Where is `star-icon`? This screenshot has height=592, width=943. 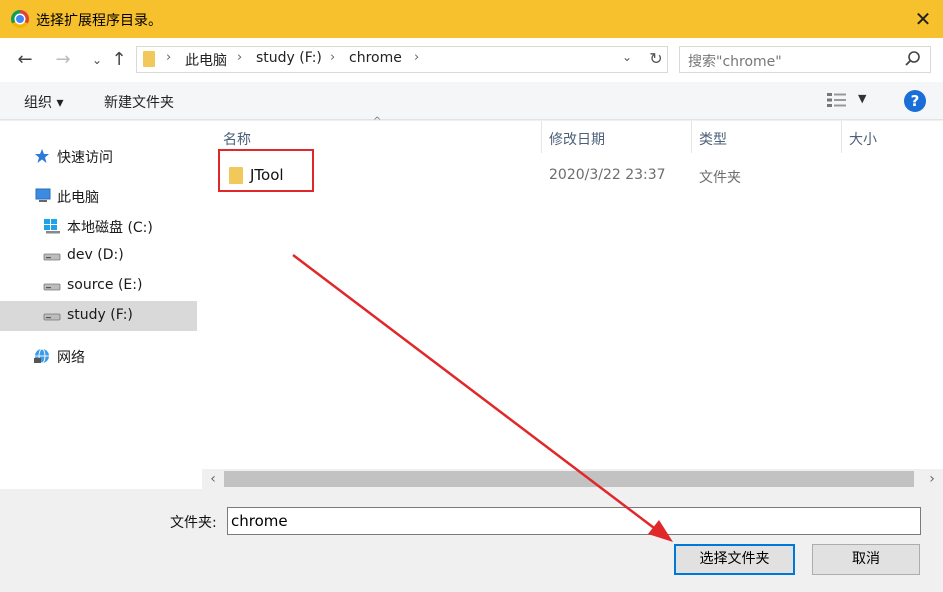
star-icon is located at coordinates (42, 156).